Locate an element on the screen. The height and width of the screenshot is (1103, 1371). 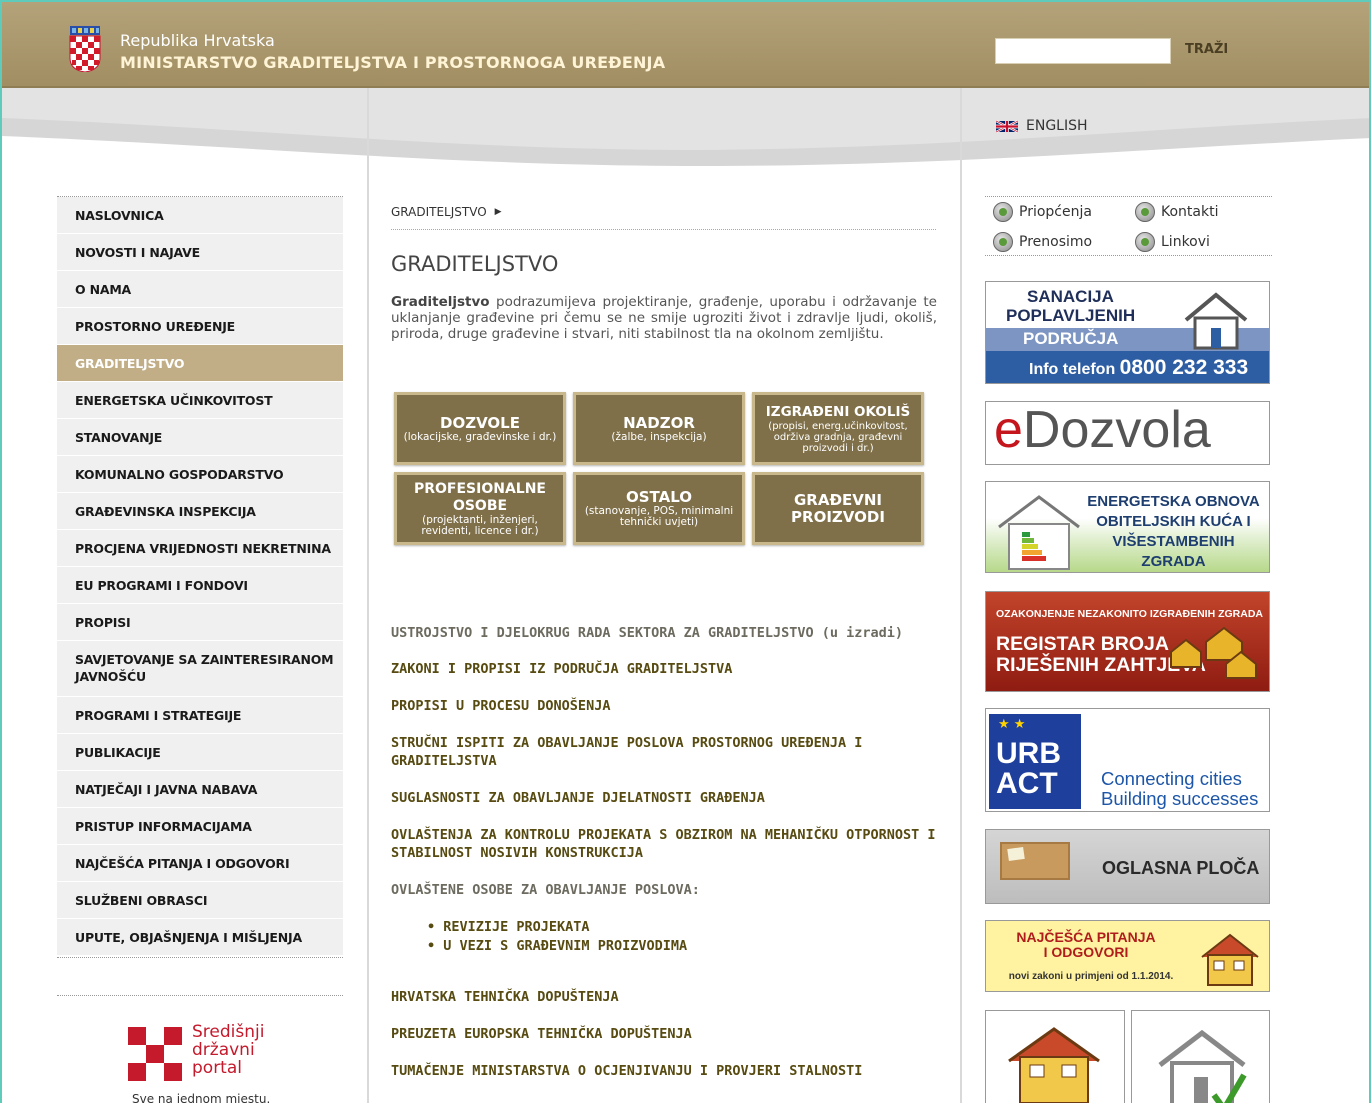
link-icon is located at coordinates (1145, 242).